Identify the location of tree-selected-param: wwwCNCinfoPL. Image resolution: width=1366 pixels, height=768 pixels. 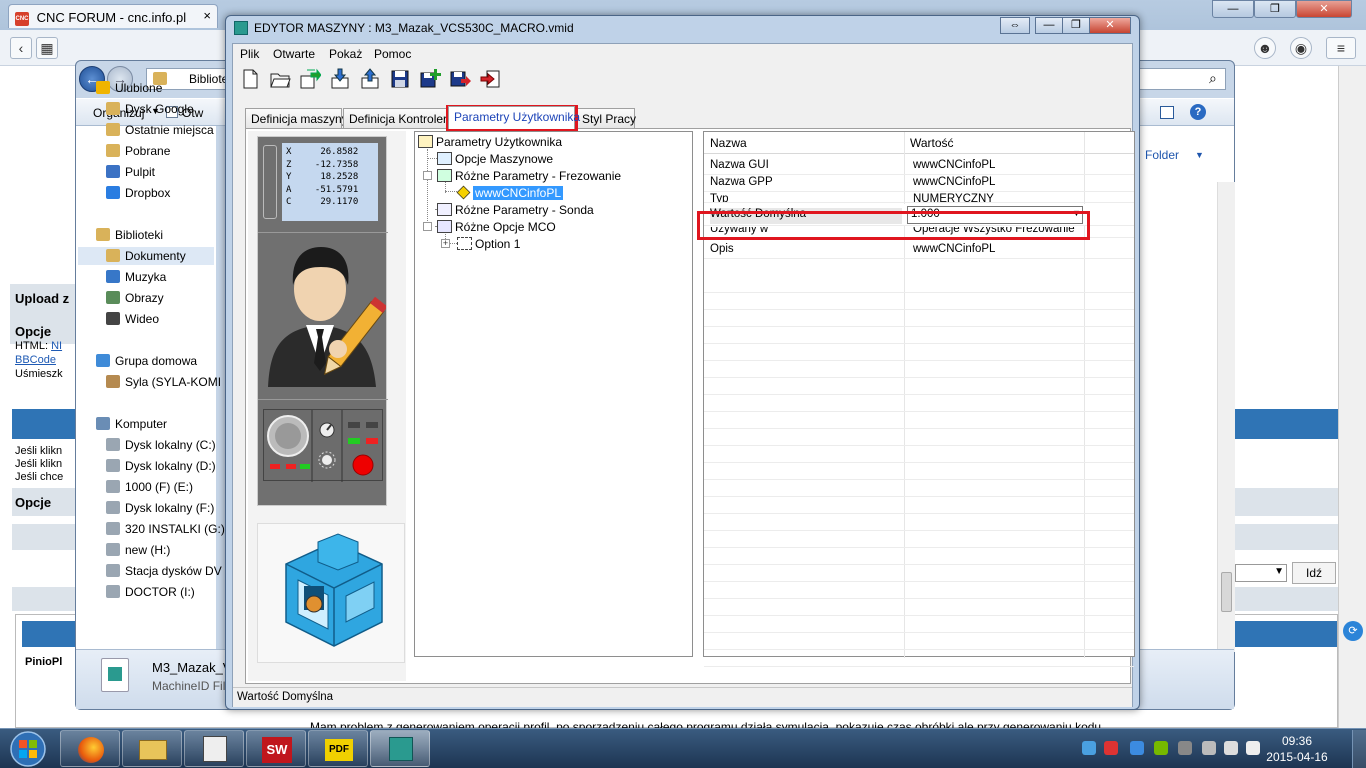
(510, 193).